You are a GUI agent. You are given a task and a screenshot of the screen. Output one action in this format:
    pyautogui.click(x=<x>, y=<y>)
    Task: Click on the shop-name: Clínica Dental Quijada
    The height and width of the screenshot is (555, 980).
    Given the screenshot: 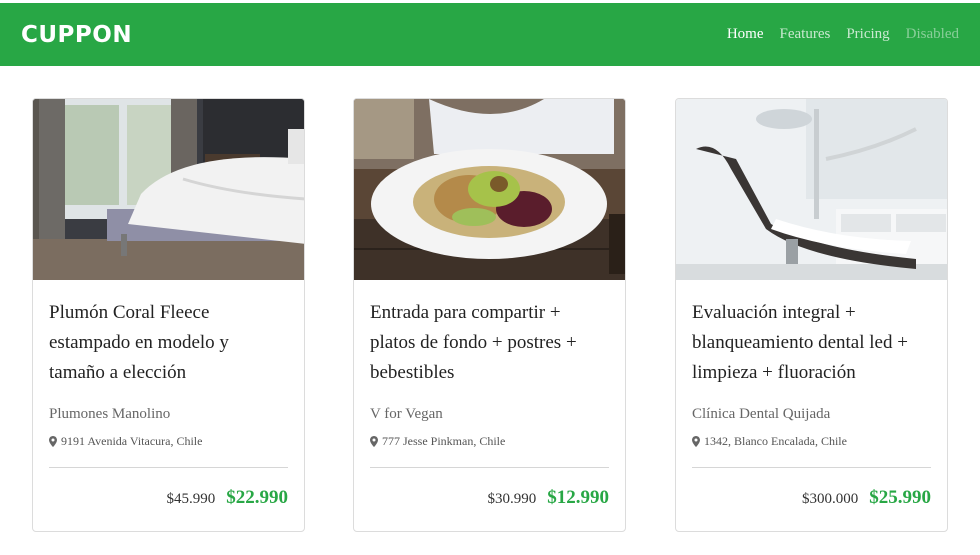 What is the action you would take?
    pyautogui.click(x=761, y=414)
    